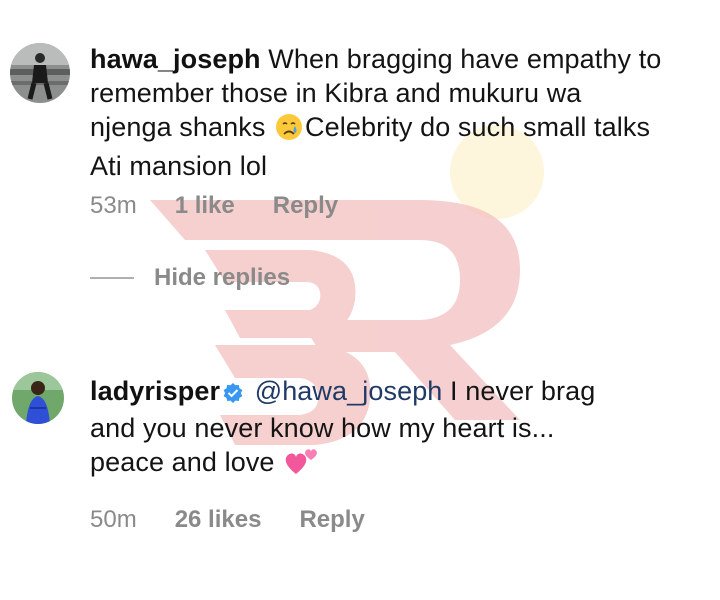 The height and width of the screenshot is (600, 720). What do you see at coordinates (112, 278) in the screenshot?
I see `divider` at bounding box center [112, 278].